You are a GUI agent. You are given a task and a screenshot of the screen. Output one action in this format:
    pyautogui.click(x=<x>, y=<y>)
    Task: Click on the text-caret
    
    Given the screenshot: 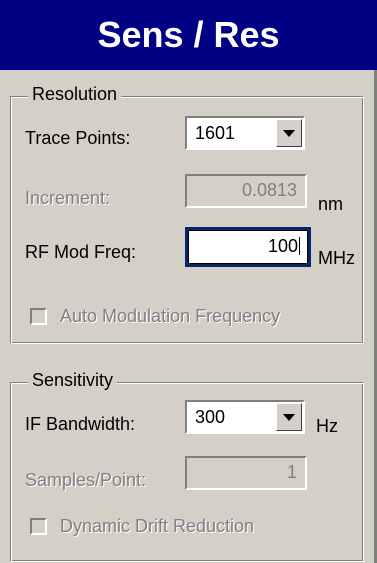 What is the action you would take?
    pyautogui.click(x=299, y=246)
    